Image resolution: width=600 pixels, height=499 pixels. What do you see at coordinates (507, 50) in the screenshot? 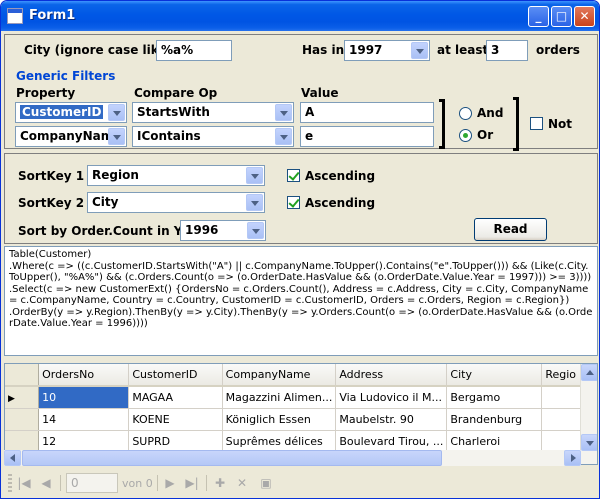
I see `order-count-input: 3` at bounding box center [507, 50].